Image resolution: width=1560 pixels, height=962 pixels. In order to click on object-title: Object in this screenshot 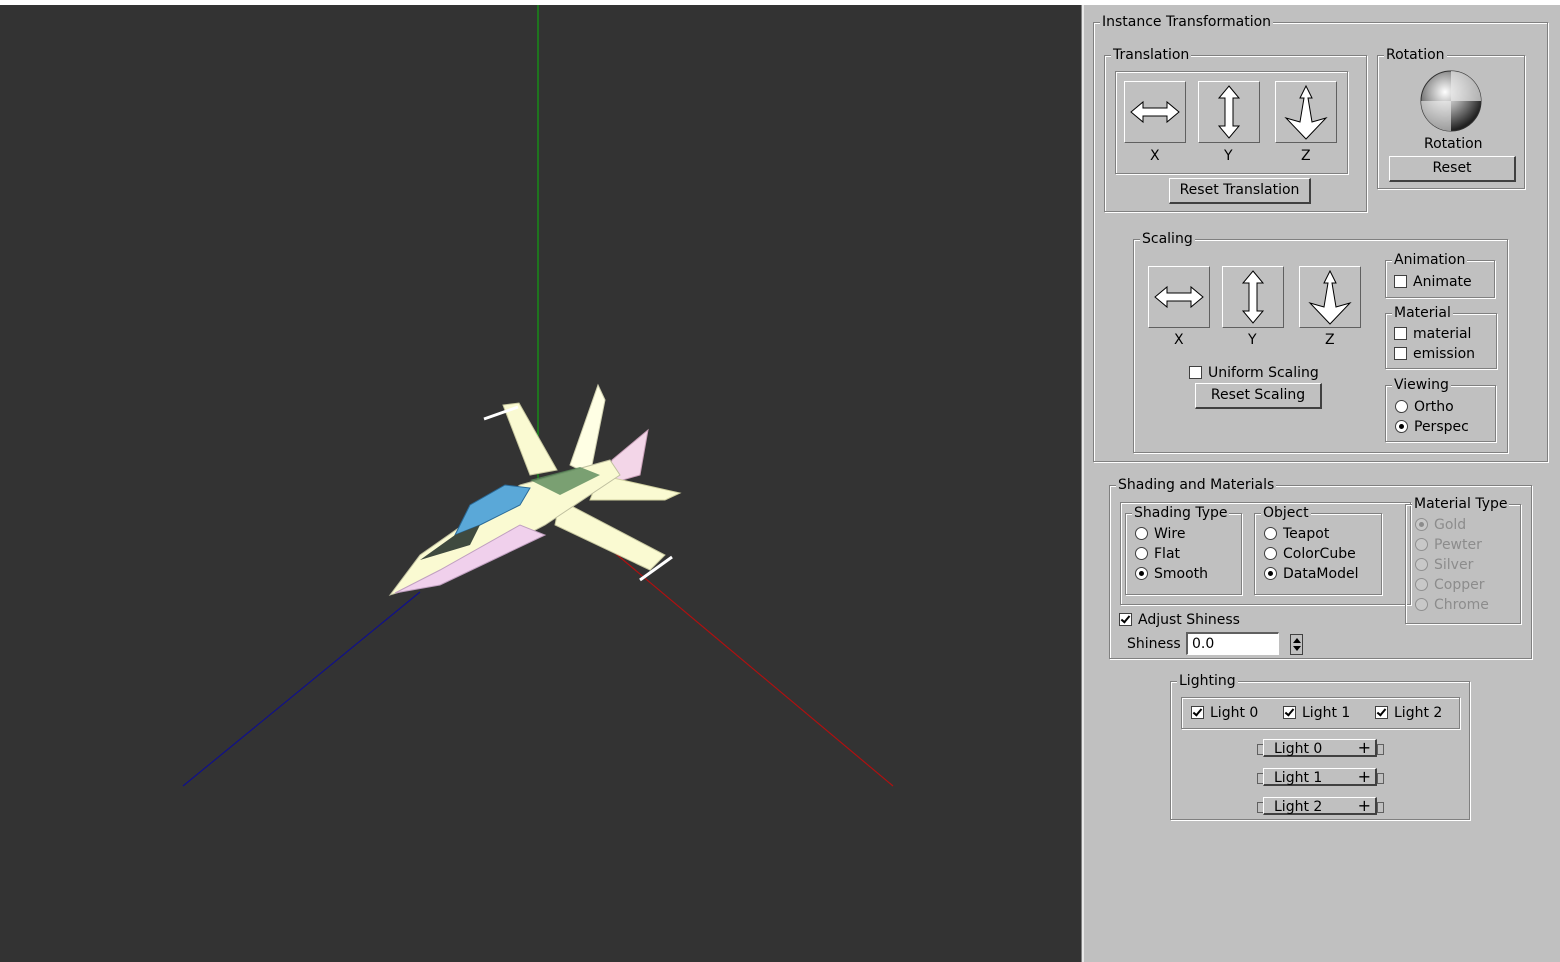, I will do `click(1286, 513)`.